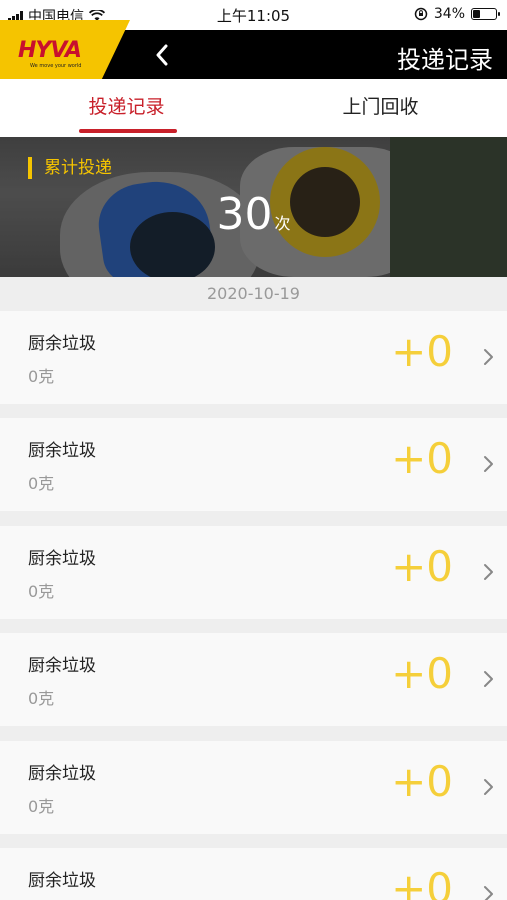 Image resolution: width=507 pixels, height=900 pixels. What do you see at coordinates (282, 223) in the screenshot?
I see `summary-count-unit: 次` at bounding box center [282, 223].